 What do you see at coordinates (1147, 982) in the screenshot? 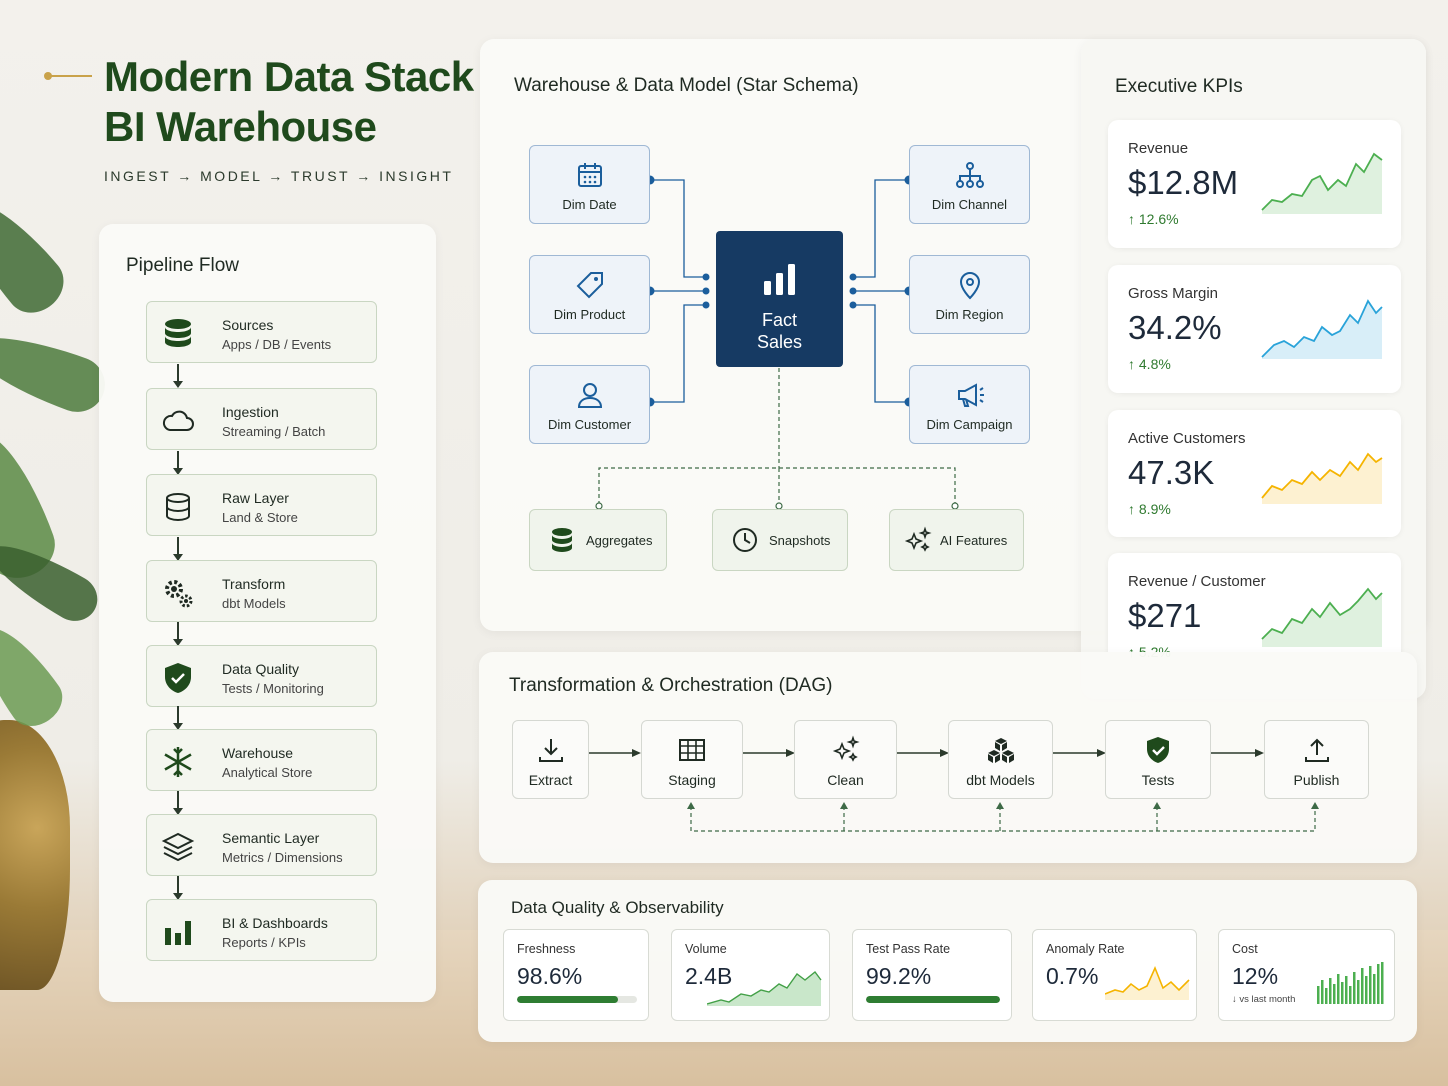
I see `anomaly-sparkline` at bounding box center [1147, 982].